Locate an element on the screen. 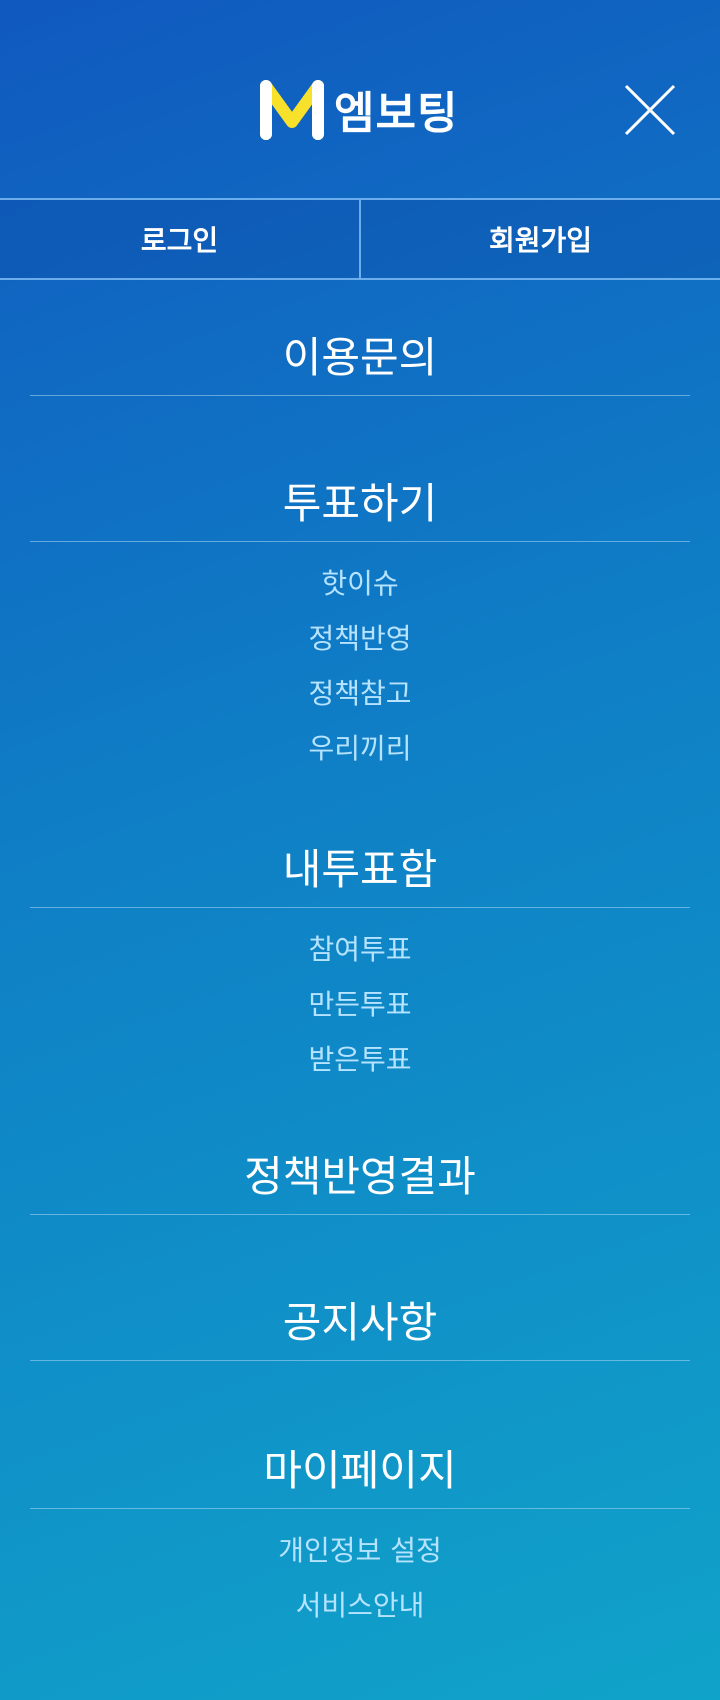 Image resolution: width=720 pixels, height=1700 pixels. brand-m-logo-icon is located at coordinates (292, 110).